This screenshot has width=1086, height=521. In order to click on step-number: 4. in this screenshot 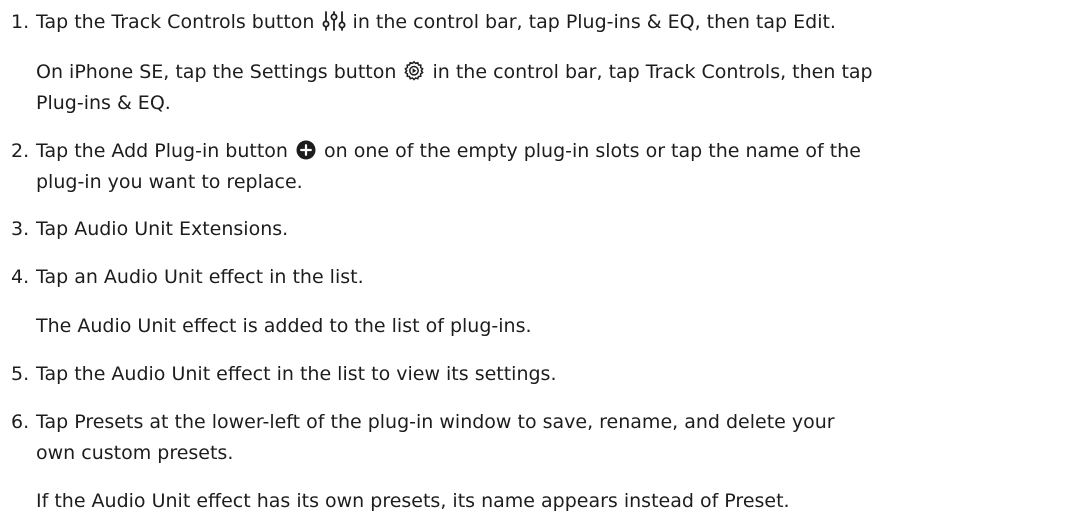, I will do `click(20, 277)`.